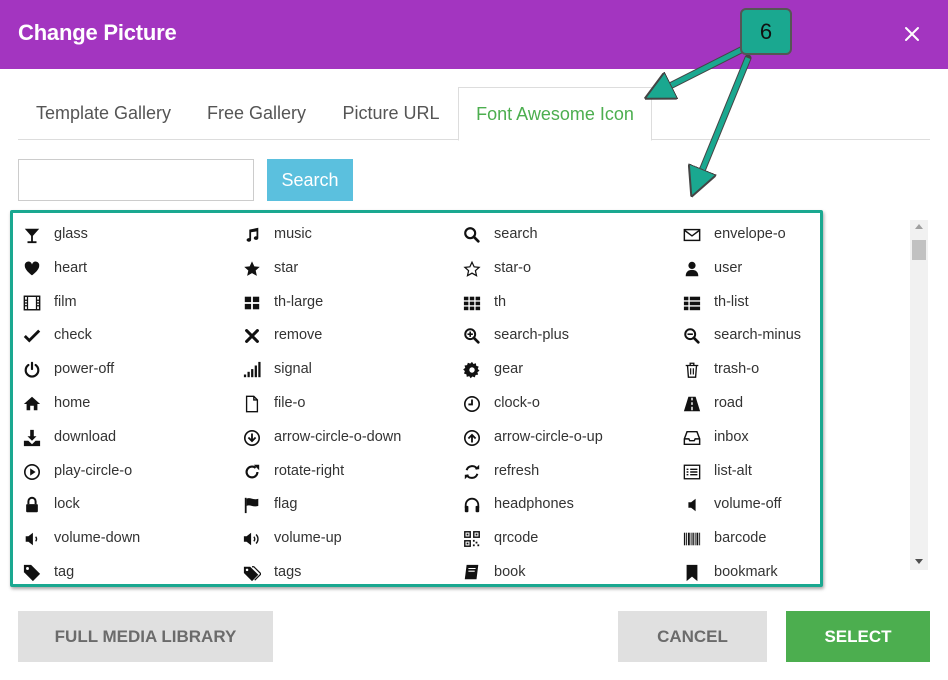 The height and width of the screenshot is (680, 948). I want to click on home-icon, so click(32, 404).